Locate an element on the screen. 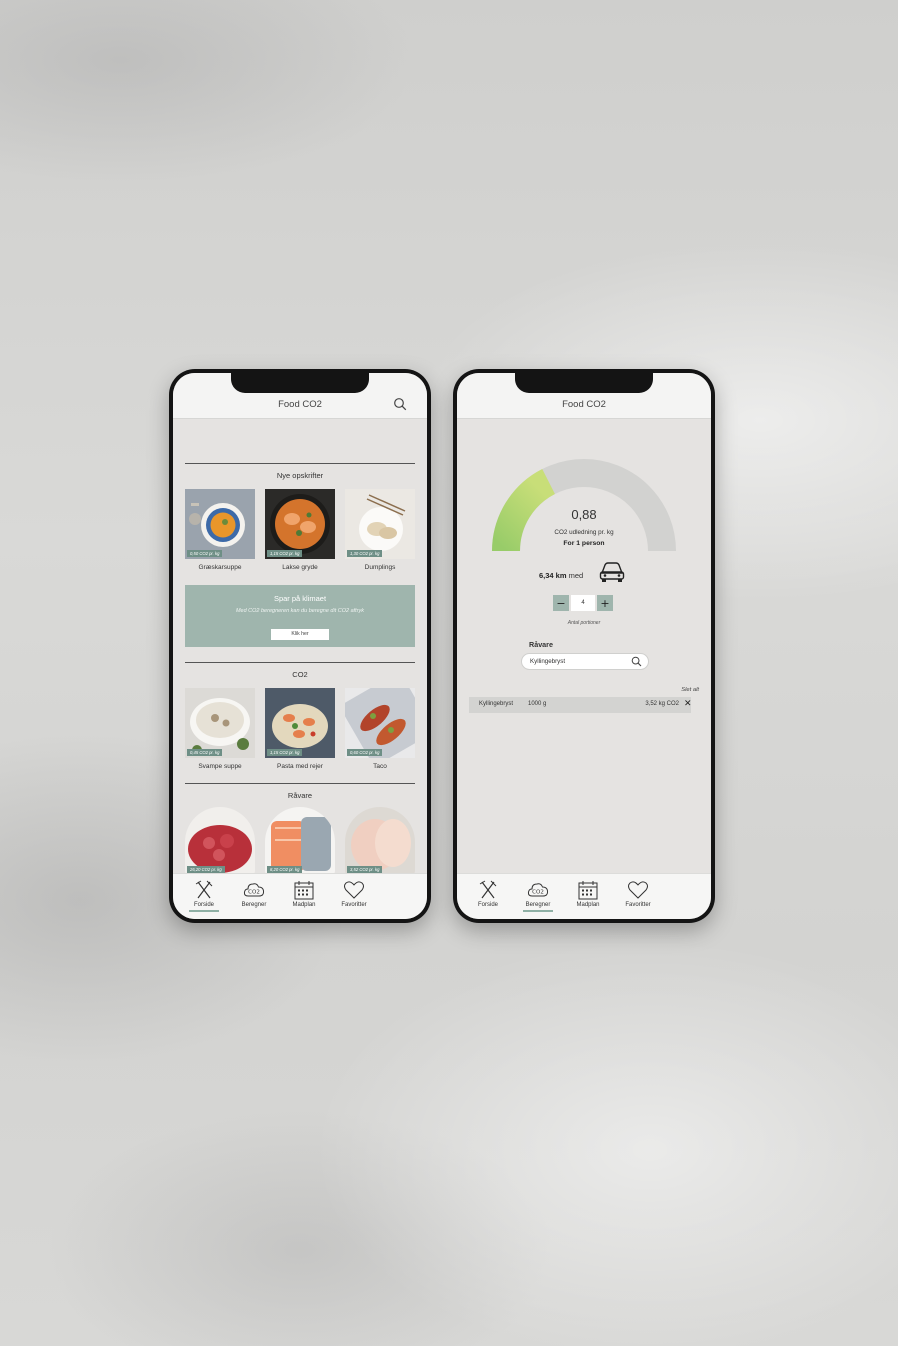 Image resolution: width=898 pixels, height=1346 pixels. recipe-image: 1,30 CO2 pr. kg is located at coordinates (380, 524).